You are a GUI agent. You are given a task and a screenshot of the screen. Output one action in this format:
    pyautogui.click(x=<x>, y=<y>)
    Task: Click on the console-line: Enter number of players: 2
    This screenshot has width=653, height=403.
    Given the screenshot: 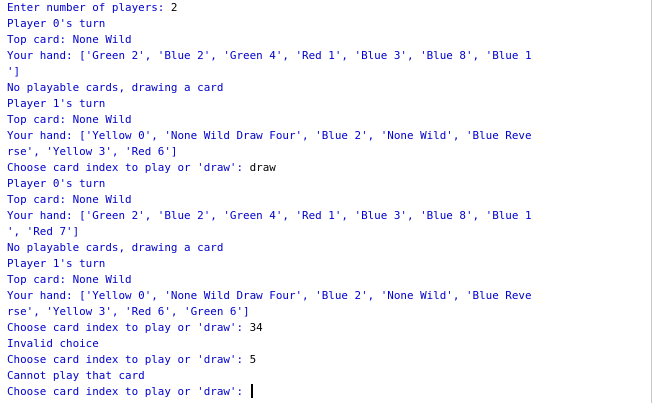 What is the action you would take?
    pyautogui.click(x=329, y=8)
    